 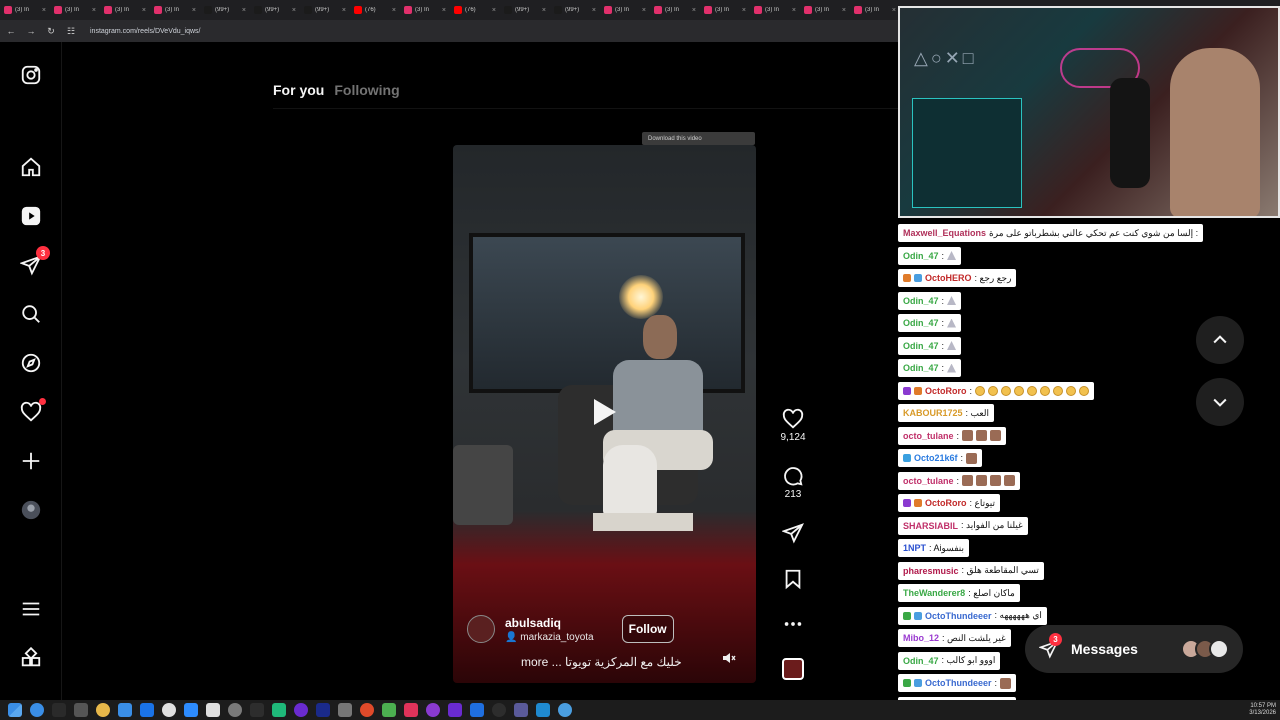 What do you see at coordinates (31, 75) in the screenshot?
I see `instagram-logo-icon` at bounding box center [31, 75].